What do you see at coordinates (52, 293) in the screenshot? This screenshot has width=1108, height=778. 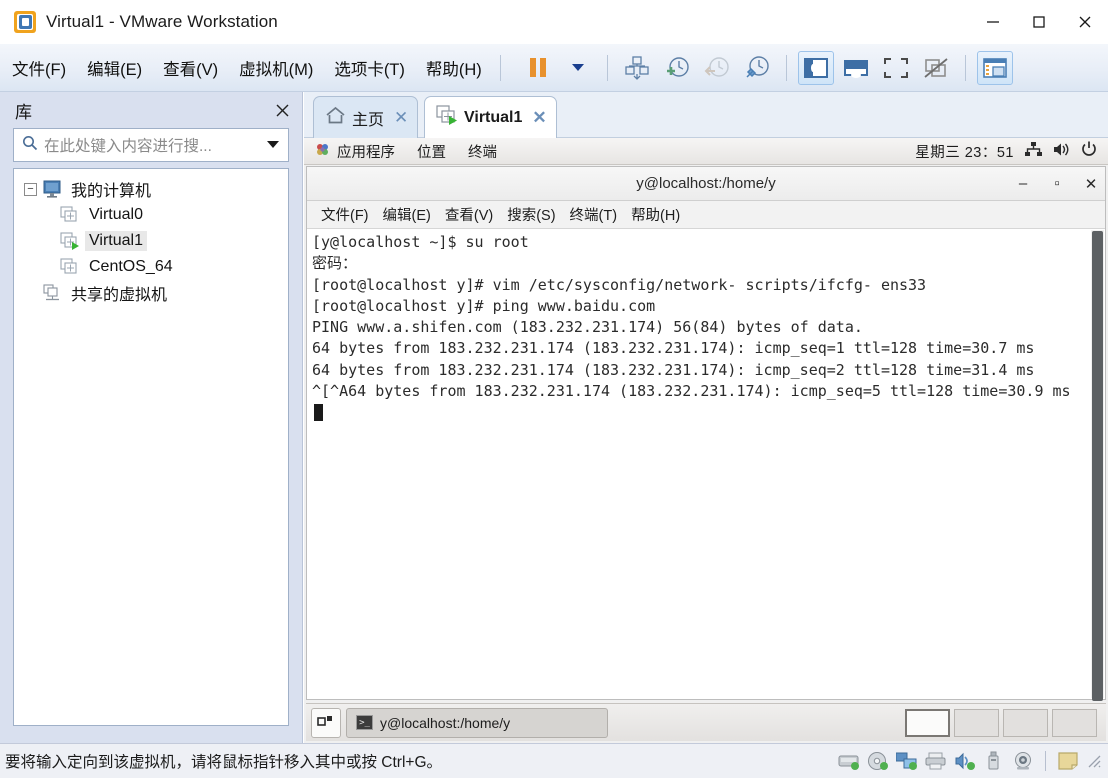 I see `shared-vm-icon` at bounding box center [52, 293].